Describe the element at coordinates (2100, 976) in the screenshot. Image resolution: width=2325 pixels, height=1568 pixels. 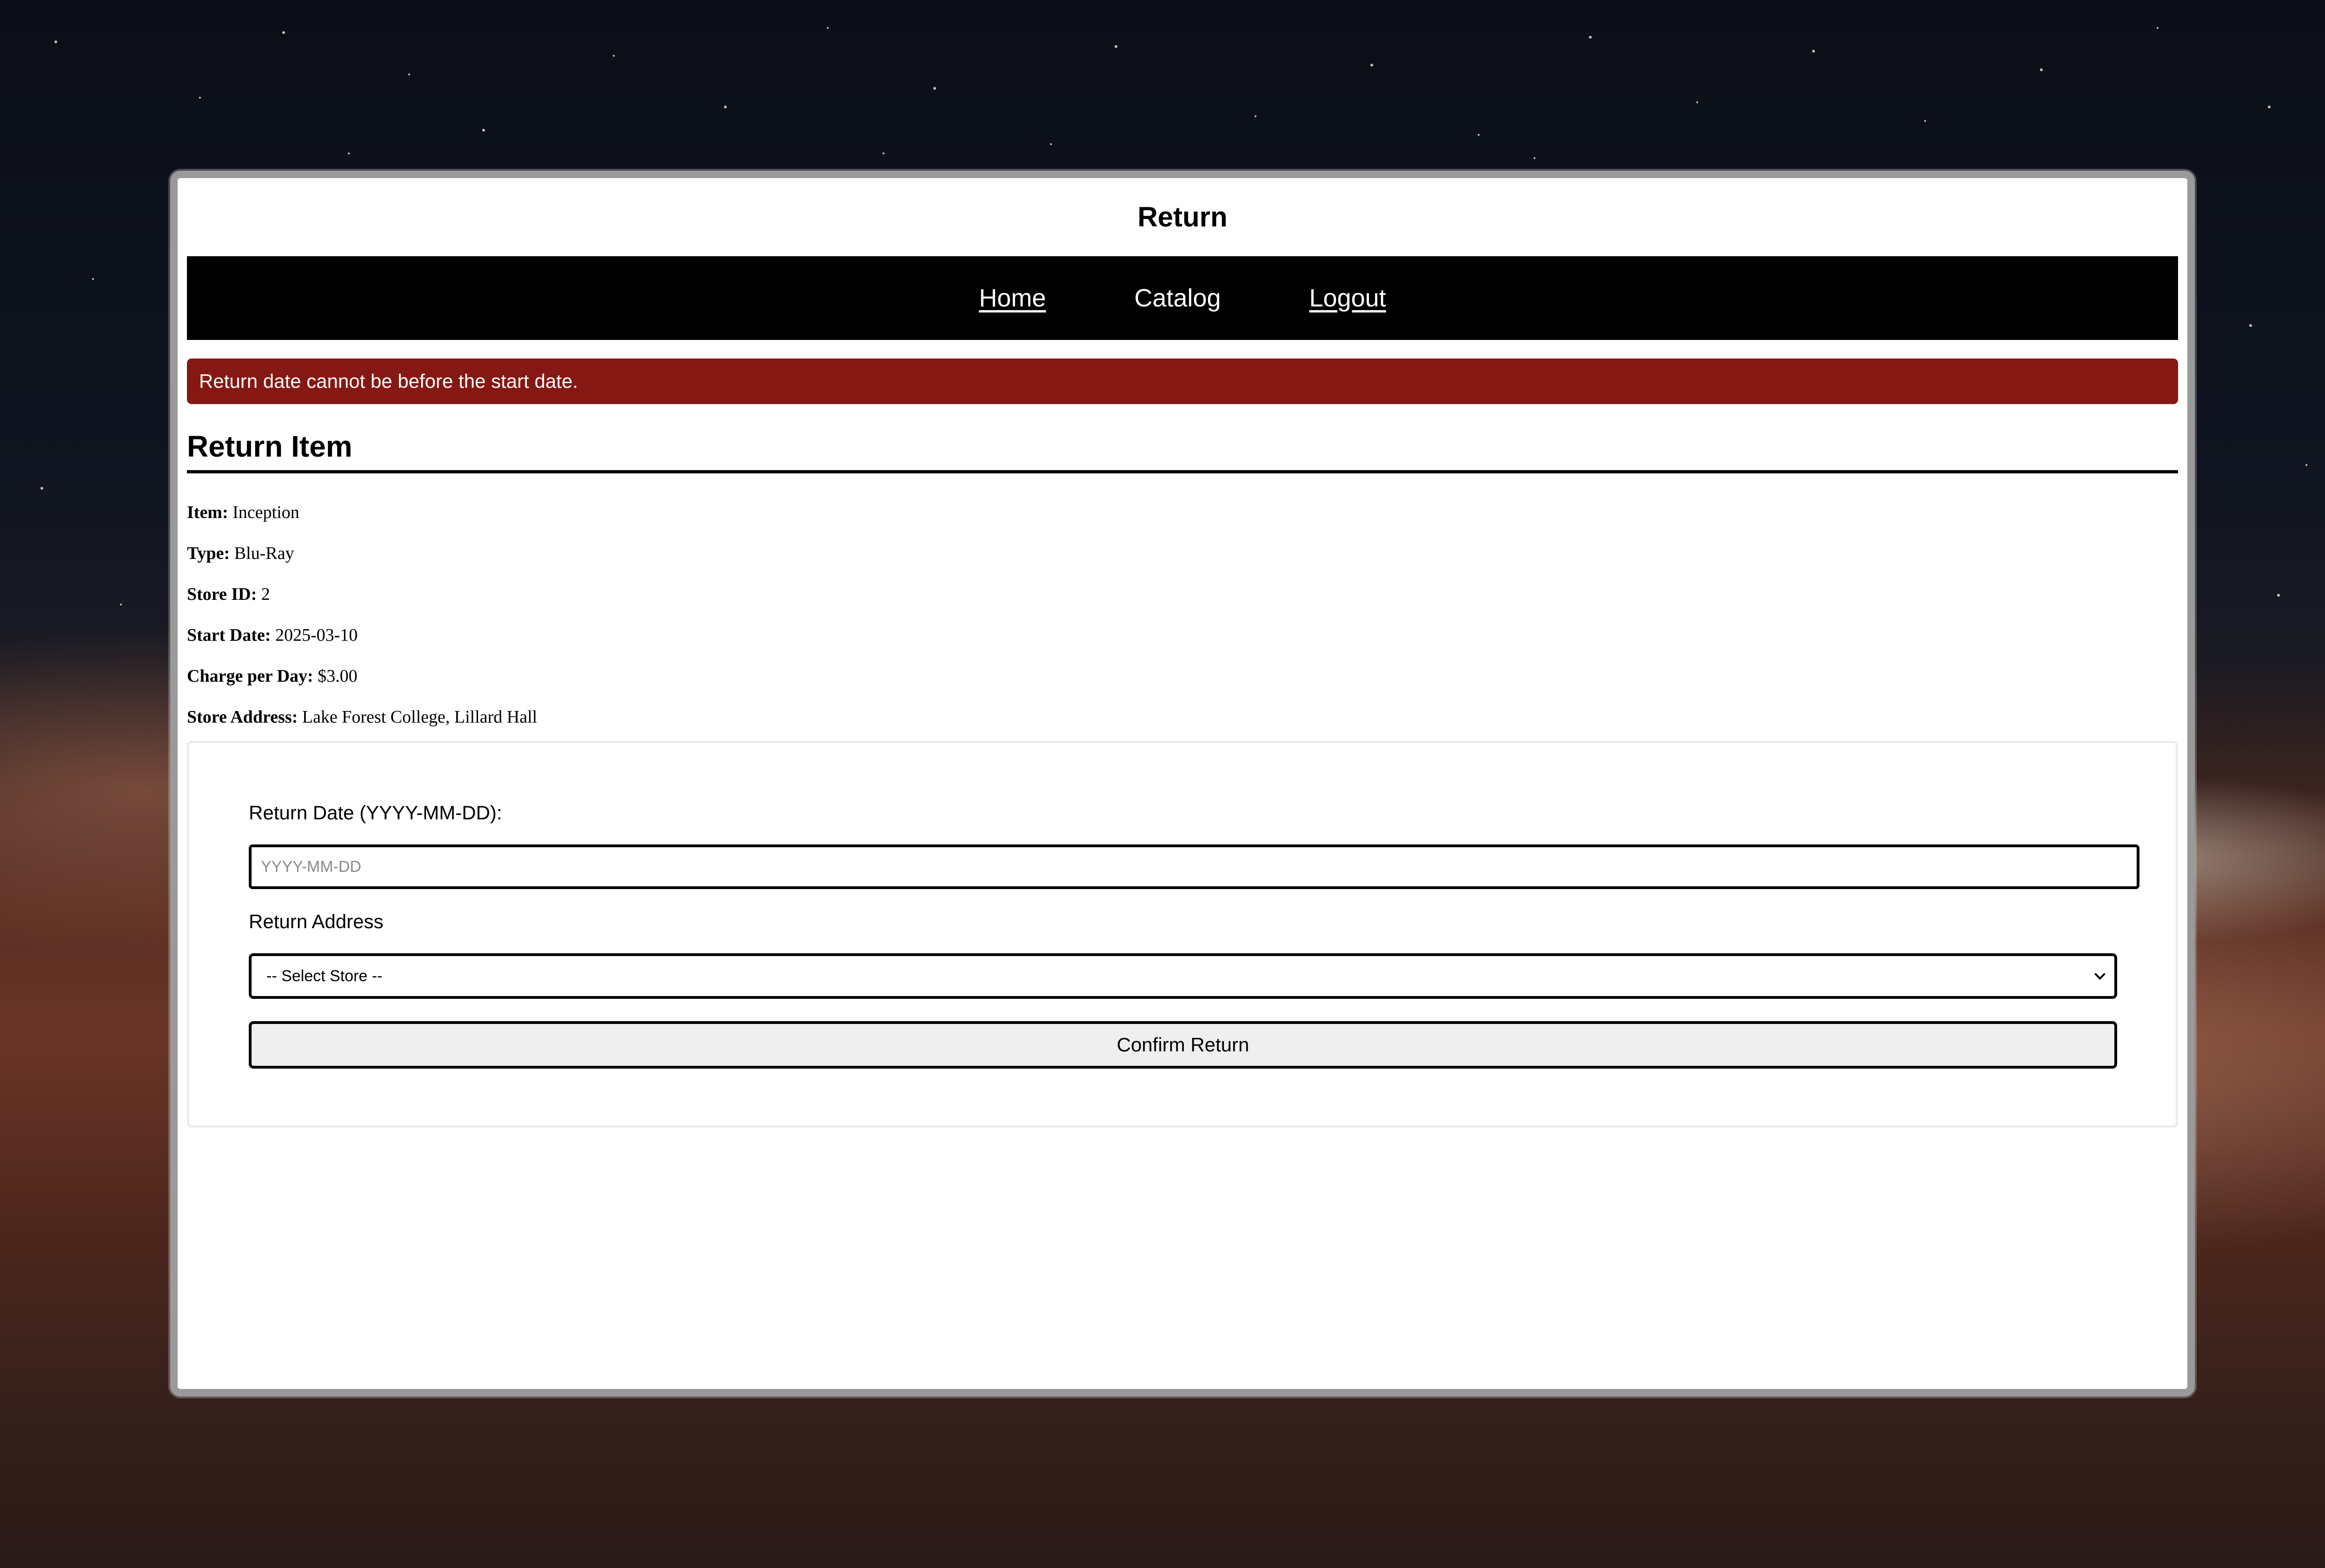
I see `chevron-down-icon` at that location.